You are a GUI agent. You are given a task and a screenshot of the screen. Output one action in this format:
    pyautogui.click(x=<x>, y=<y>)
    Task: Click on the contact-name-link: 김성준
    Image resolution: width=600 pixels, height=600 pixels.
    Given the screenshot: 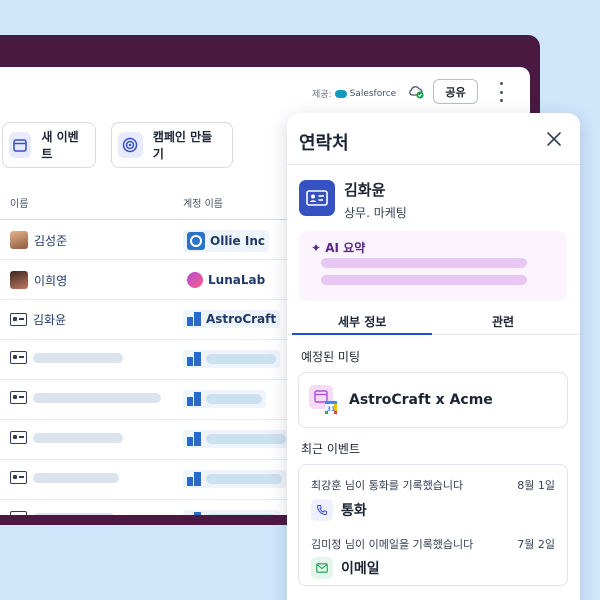 What is the action you would take?
    pyautogui.click(x=50, y=240)
    